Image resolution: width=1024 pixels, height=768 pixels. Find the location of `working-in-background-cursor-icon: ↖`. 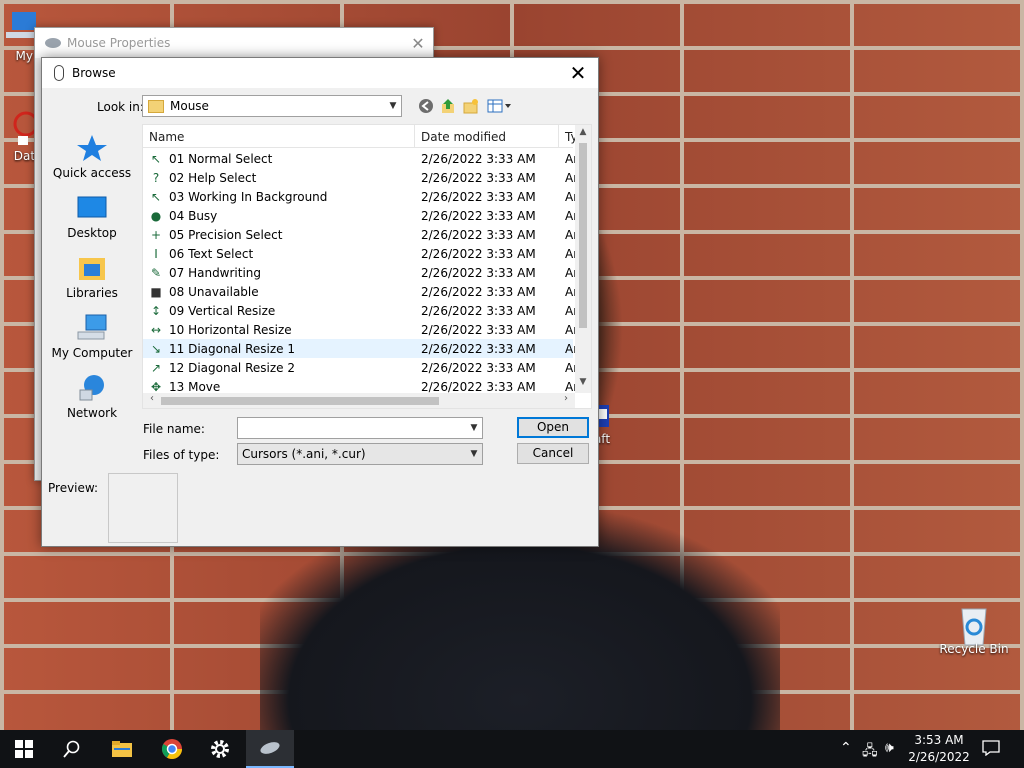

working-in-background-cursor-icon: ↖ is located at coordinates (156, 197).